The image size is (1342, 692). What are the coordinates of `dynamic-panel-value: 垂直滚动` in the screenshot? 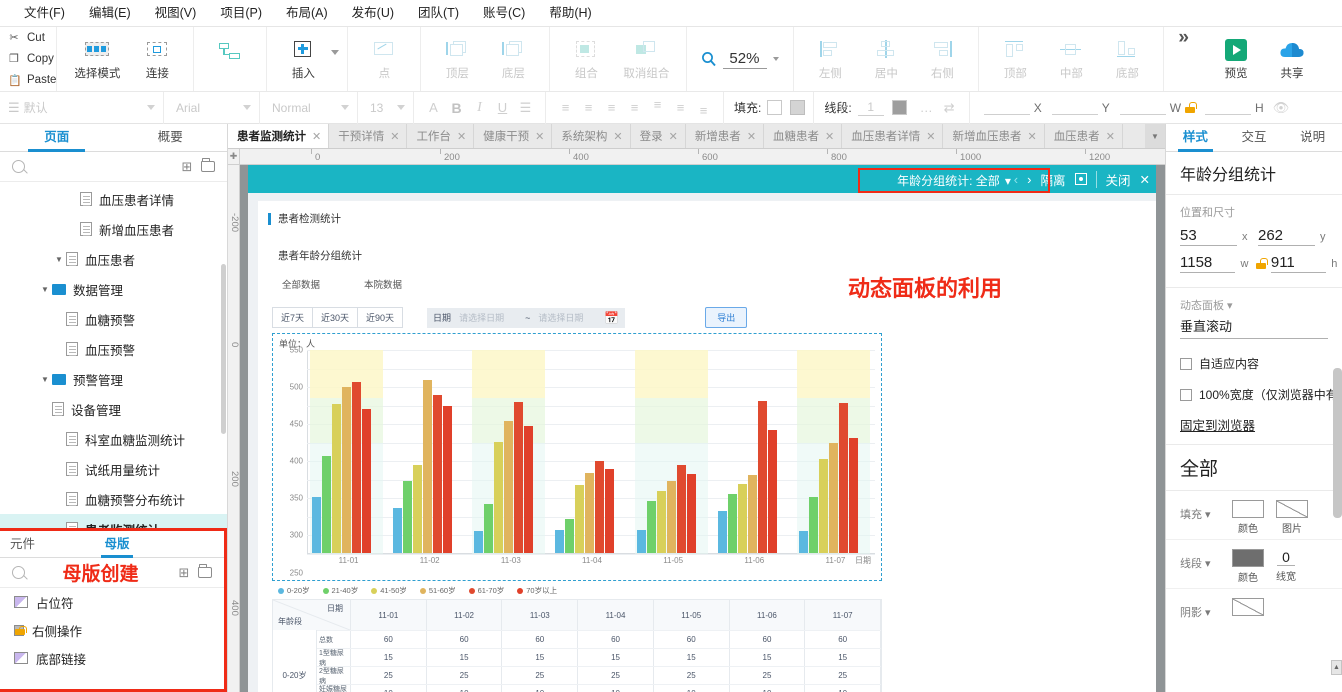 It's located at (1254, 327).